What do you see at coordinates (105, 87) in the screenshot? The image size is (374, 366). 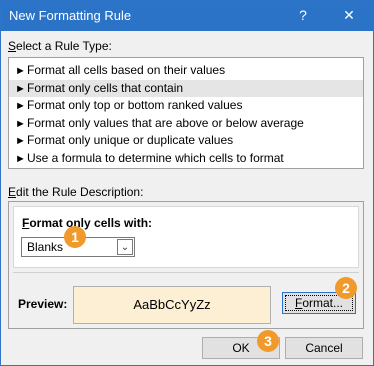 I see `rule-type-item-label: Format only cells that contain` at bounding box center [105, 87].